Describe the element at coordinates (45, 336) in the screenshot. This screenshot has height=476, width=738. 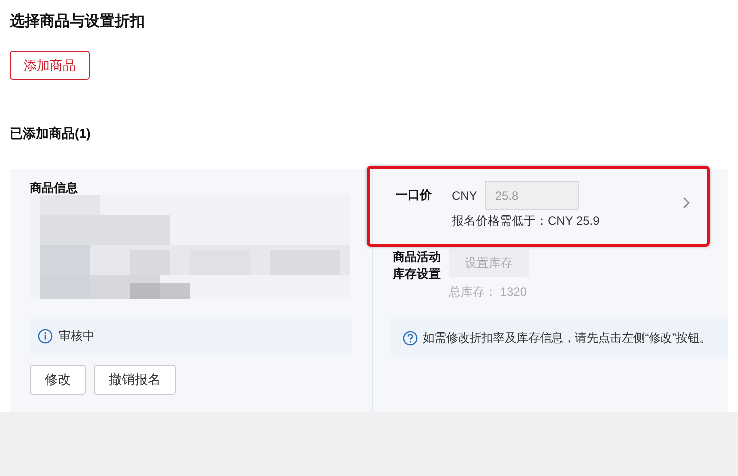
I see `info-icon` at that location.